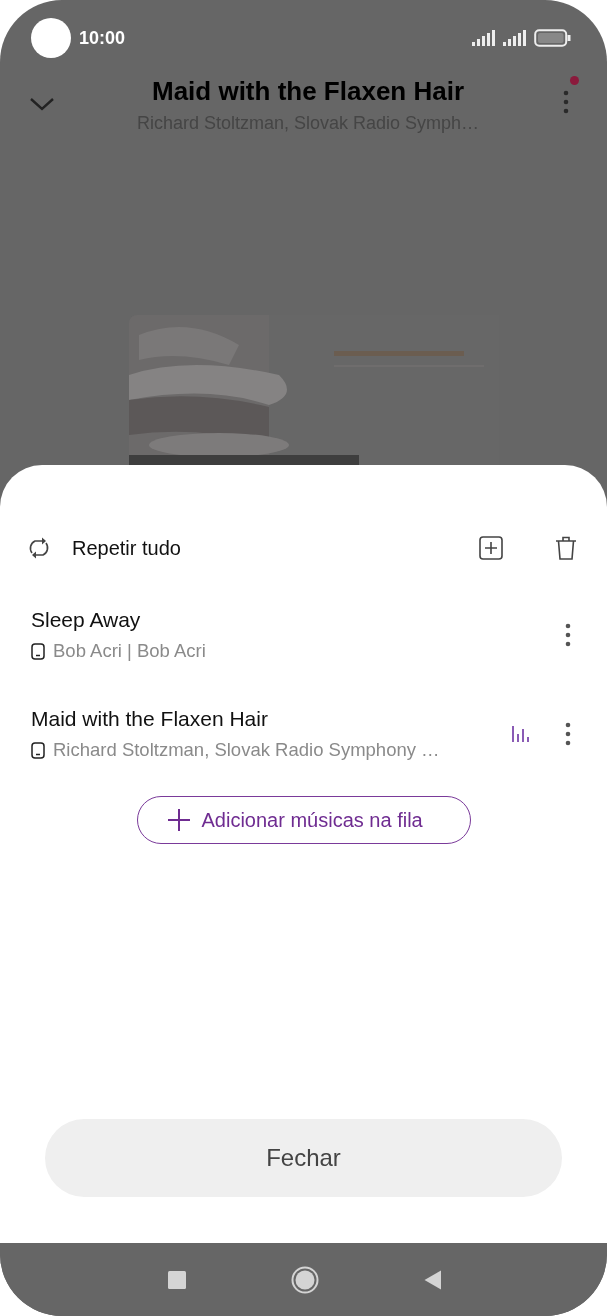  I want to click on close-button: Fechar, so click(303, 1158).